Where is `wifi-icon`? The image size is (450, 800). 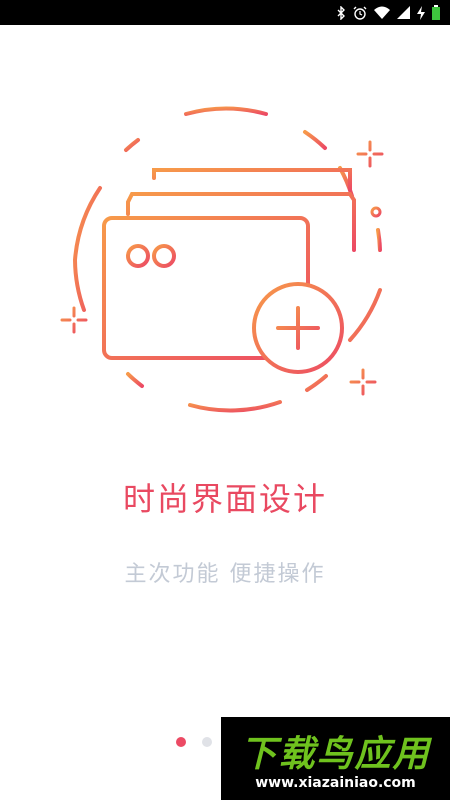 wifi-icon is located at coordinates (382, 12).